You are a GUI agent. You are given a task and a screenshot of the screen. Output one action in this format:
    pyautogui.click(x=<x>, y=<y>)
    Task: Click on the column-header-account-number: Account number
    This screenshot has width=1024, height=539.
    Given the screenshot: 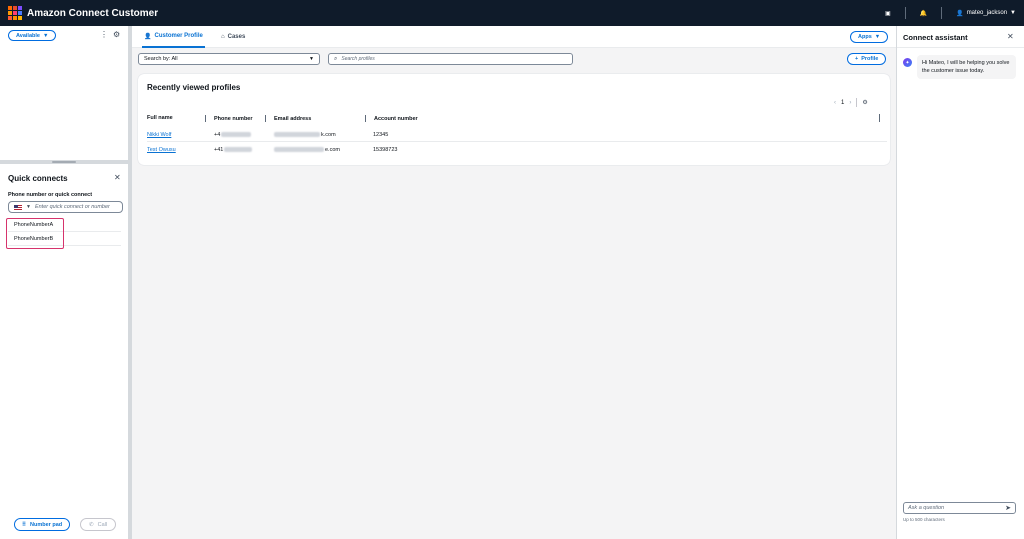 What is the action you would take?
    pyautogui.click(x=391, y=118)
    